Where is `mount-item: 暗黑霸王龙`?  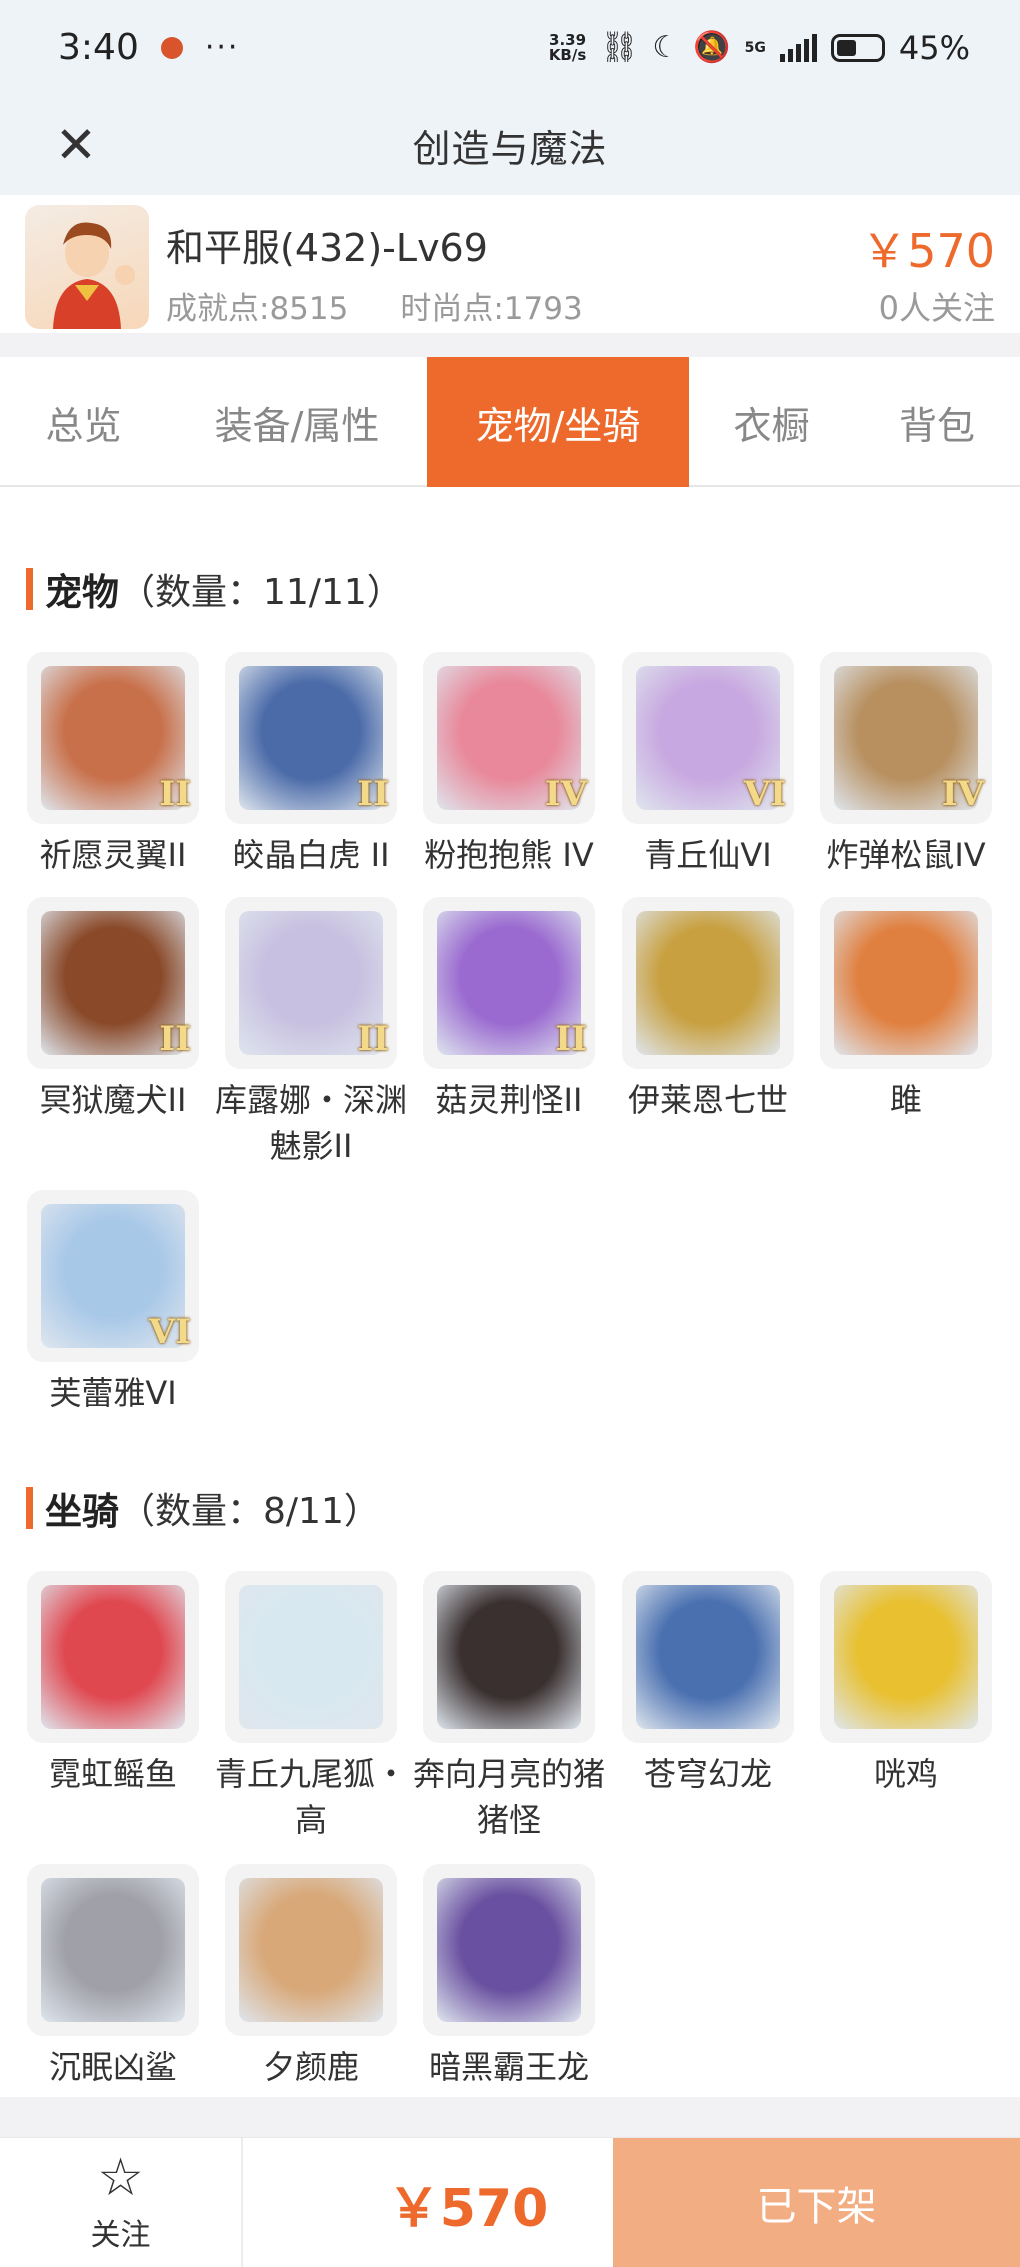
mount-item: 暗黑霸王龙 is located at coordinates (509, 1977).